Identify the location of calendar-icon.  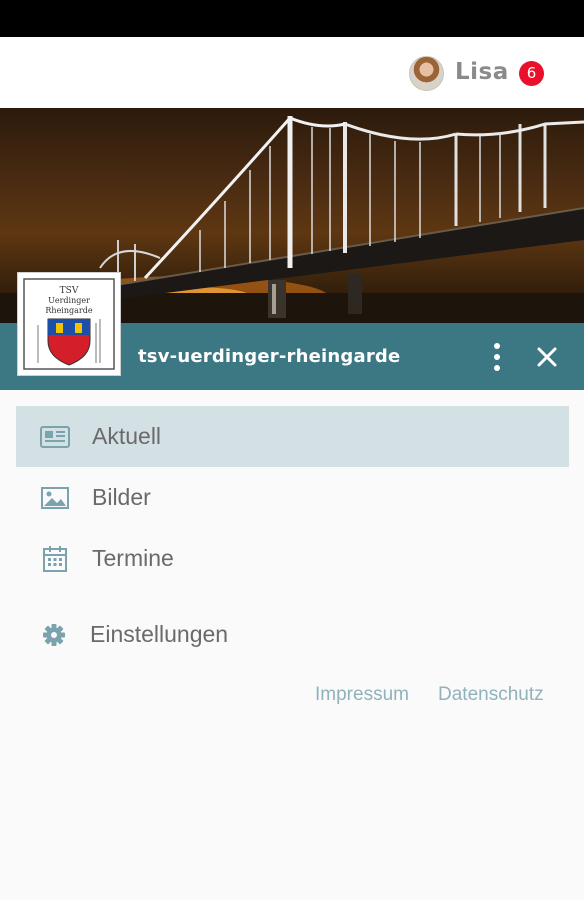
(55, 559).